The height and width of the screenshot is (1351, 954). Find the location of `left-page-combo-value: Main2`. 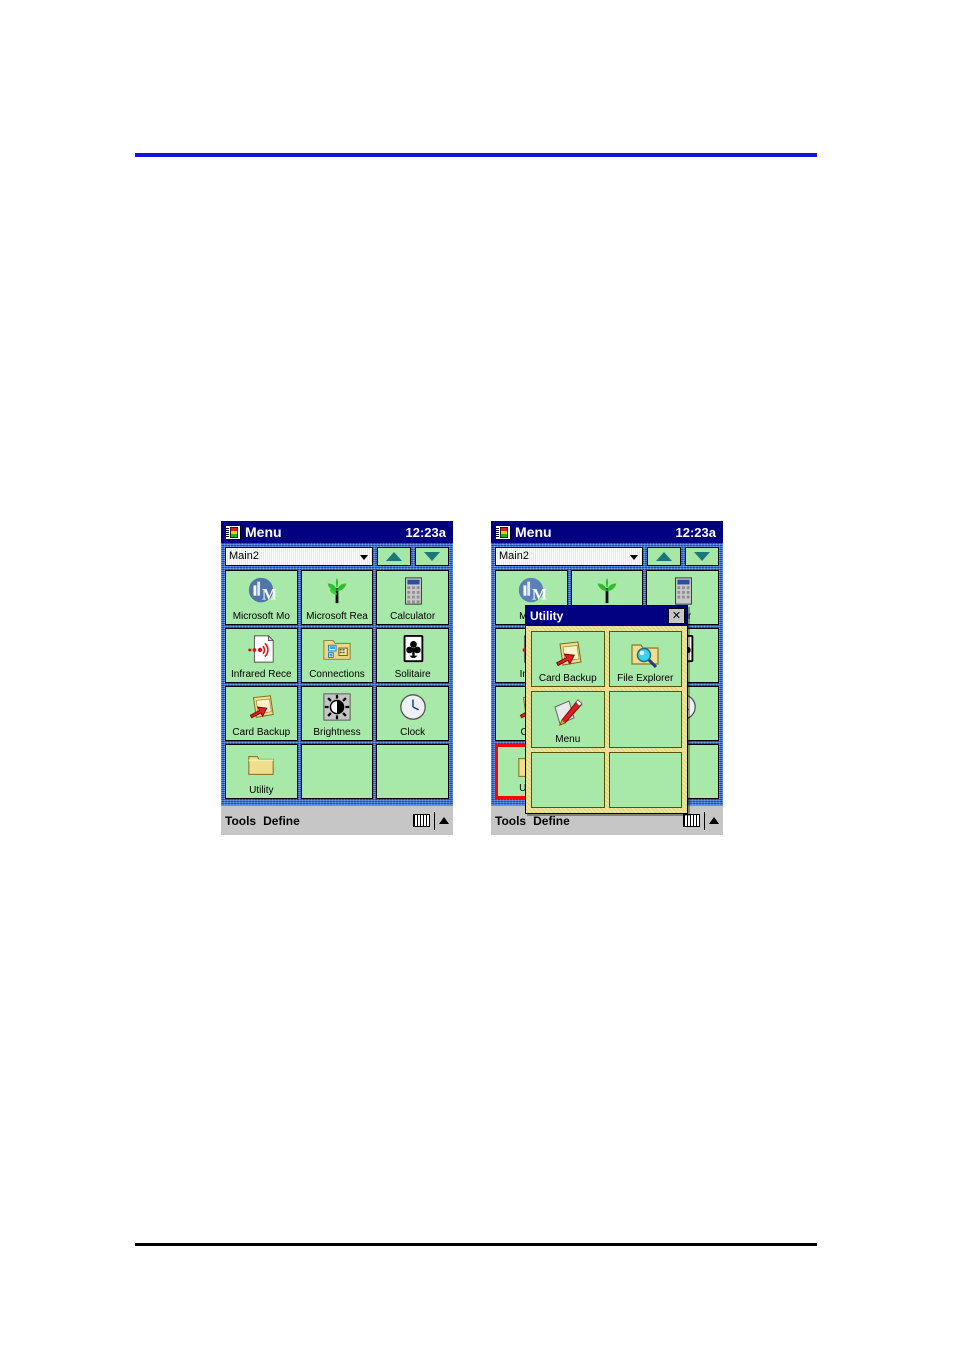

left-page-combo-value: Main2 is located at coordinates (244, 556).